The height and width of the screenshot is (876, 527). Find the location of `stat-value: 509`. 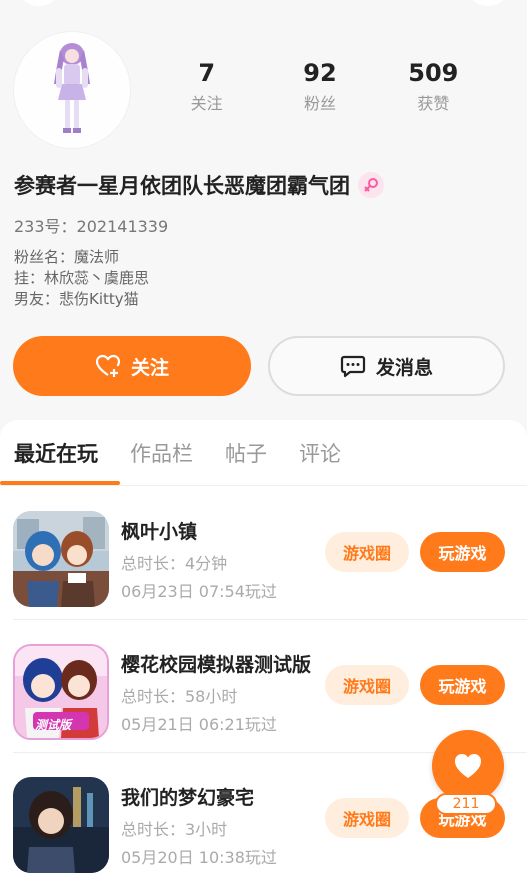

stat-value: 509 is located at coordinates (433, 73).